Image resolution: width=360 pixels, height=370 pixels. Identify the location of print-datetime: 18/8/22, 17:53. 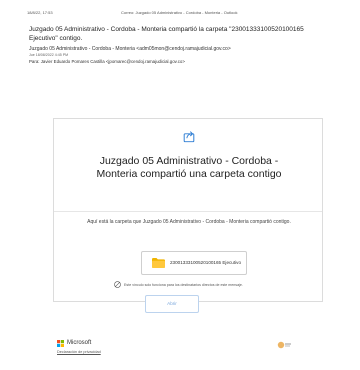
(40, 12).